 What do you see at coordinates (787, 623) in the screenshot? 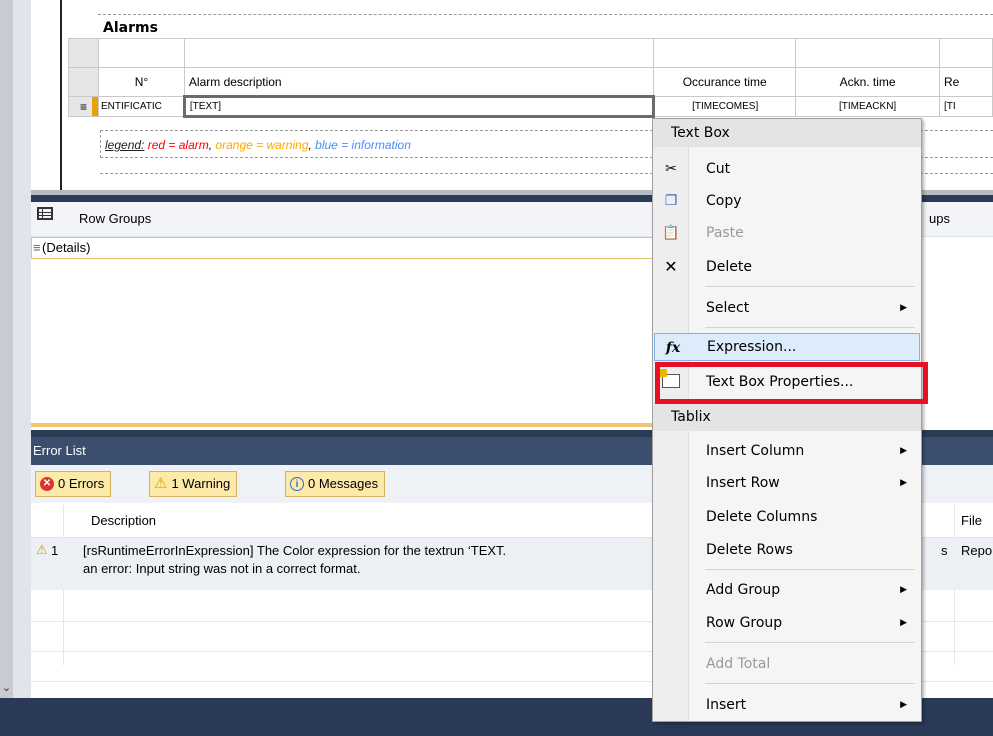
I see `menu-item-row-group: Row Group ▶` at bounding box center [787, 623].